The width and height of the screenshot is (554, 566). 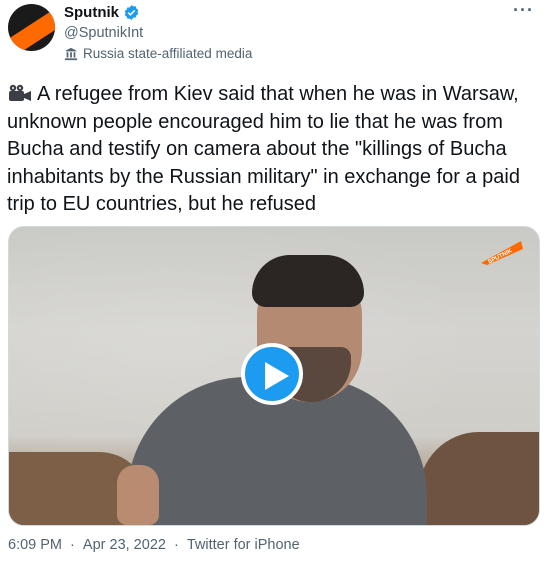 I want to click on svg-text: SPUTNIK, so click(x=500, y=256).